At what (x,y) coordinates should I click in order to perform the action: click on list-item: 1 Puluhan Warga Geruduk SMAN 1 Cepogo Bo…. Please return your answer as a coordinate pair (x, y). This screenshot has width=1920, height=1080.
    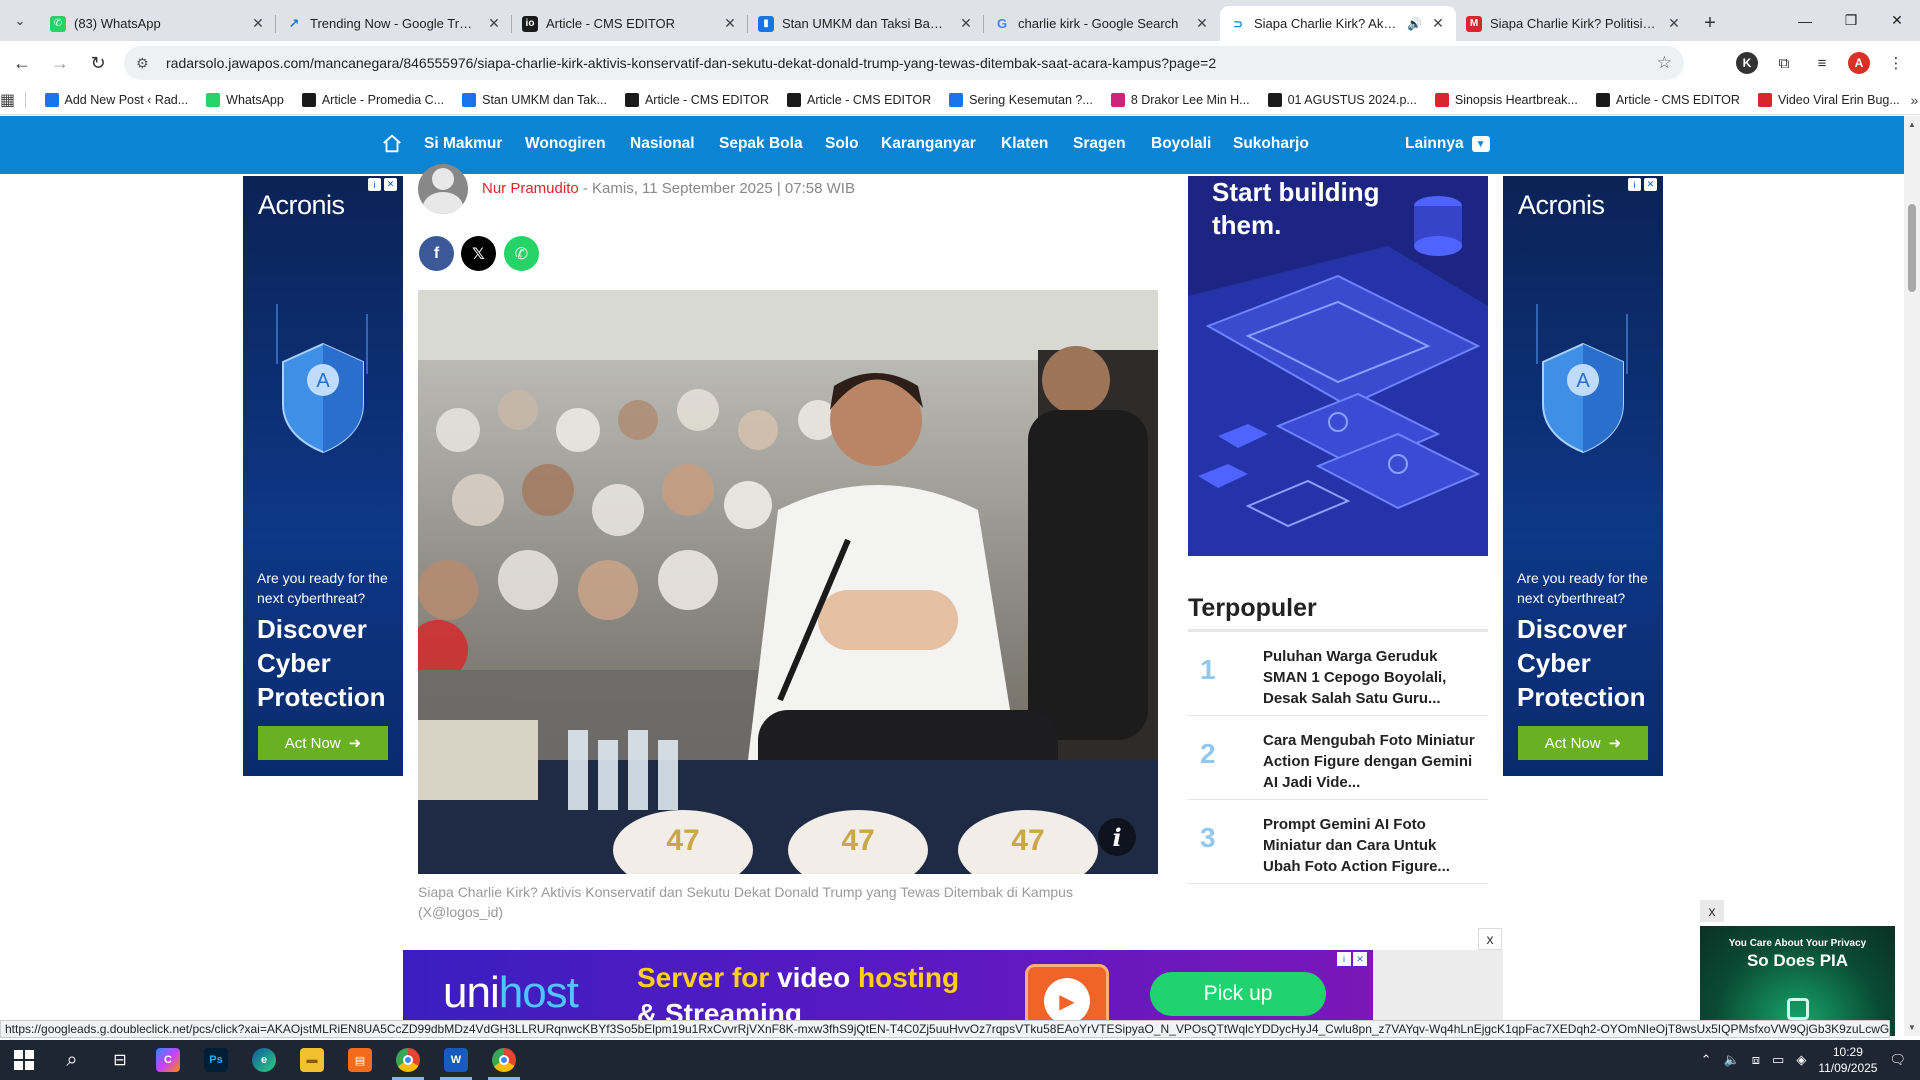
    Looking at the image, I should click on (1338, 674).